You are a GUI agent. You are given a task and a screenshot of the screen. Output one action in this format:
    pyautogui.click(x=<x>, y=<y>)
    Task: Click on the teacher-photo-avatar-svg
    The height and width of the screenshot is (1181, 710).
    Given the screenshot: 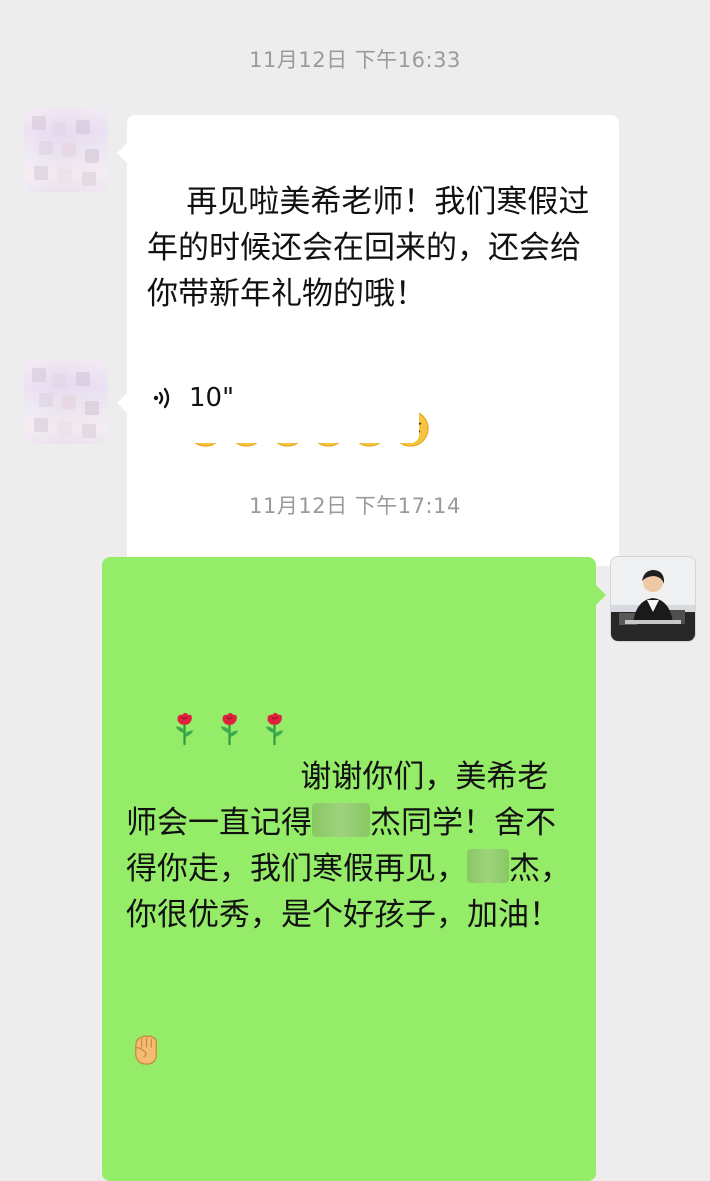 What is the action you would take?
    pyautogui.click(x=653, y=599)
    